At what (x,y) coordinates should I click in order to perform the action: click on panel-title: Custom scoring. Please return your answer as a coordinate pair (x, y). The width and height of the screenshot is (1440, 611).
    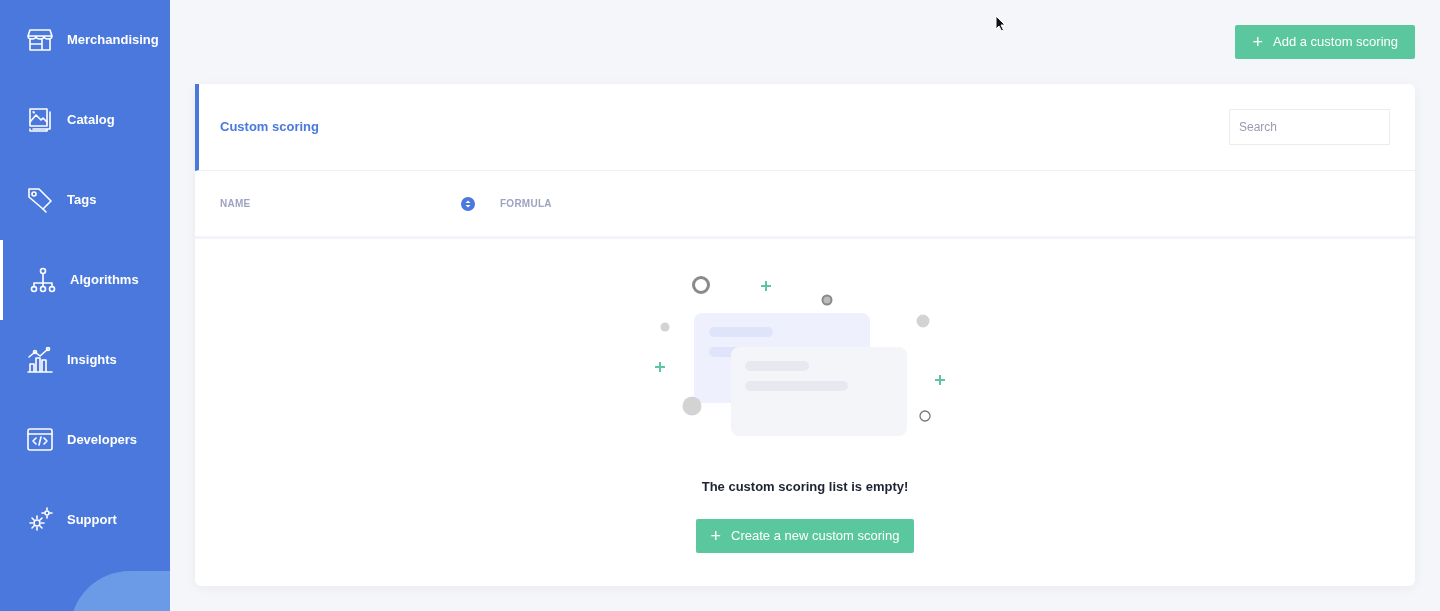
    Looking at the image, I should click on (269, 127).